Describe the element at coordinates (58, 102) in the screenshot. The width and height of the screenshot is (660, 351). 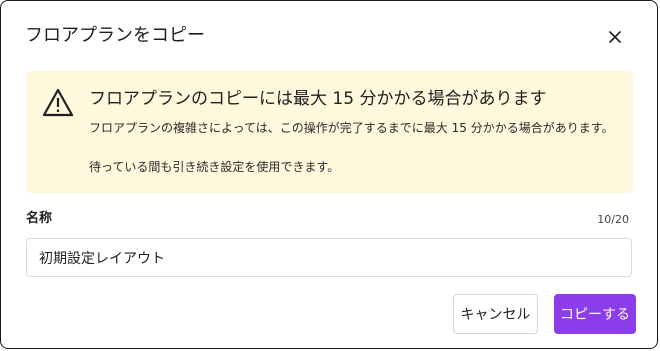
I see `warning-triangle-icon` at that location.